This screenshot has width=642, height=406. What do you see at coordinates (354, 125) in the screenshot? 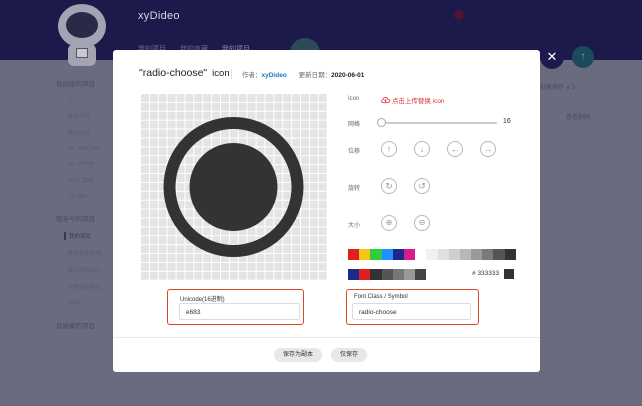
I see `grid-label: 网格` at bounding box center [354, 125].